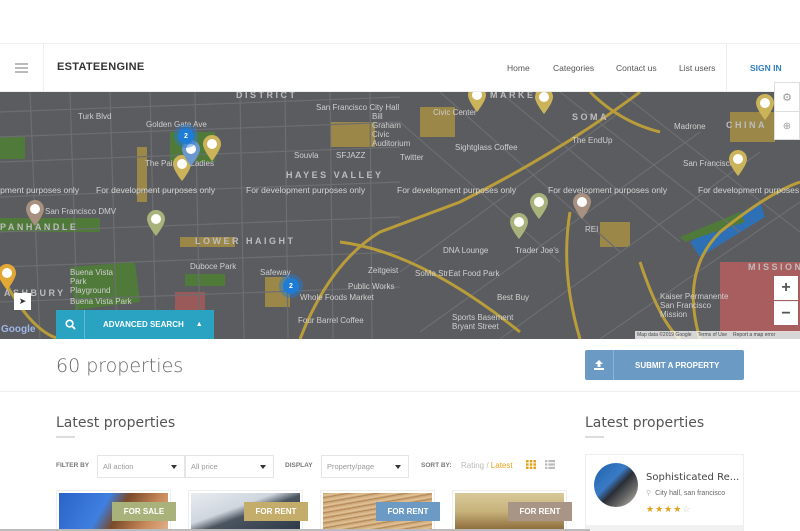 The height and width of the screenshot is (531, 800). I want to click on location-text: City hall, san francisco, so click(690, 493).